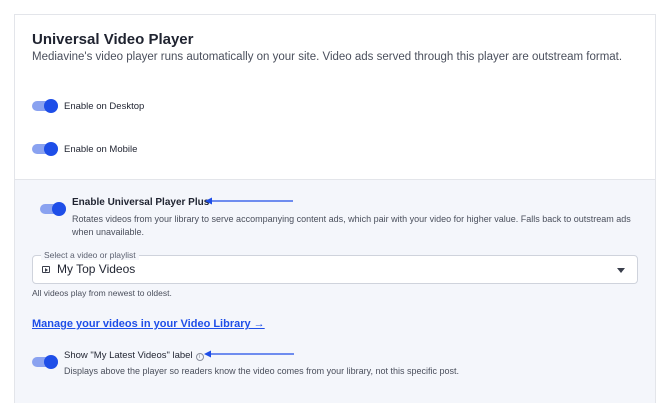 The height and width of the screenshot is (403, 670). I want to click on select-value: My Top Videos, so click(96, 269).